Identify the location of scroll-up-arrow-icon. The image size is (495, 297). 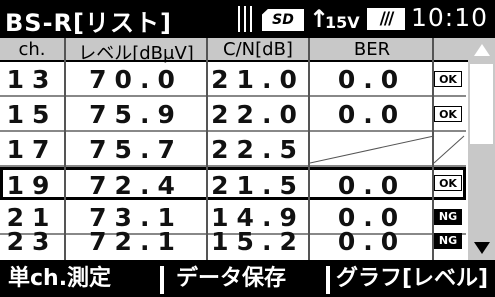
(481, 50).